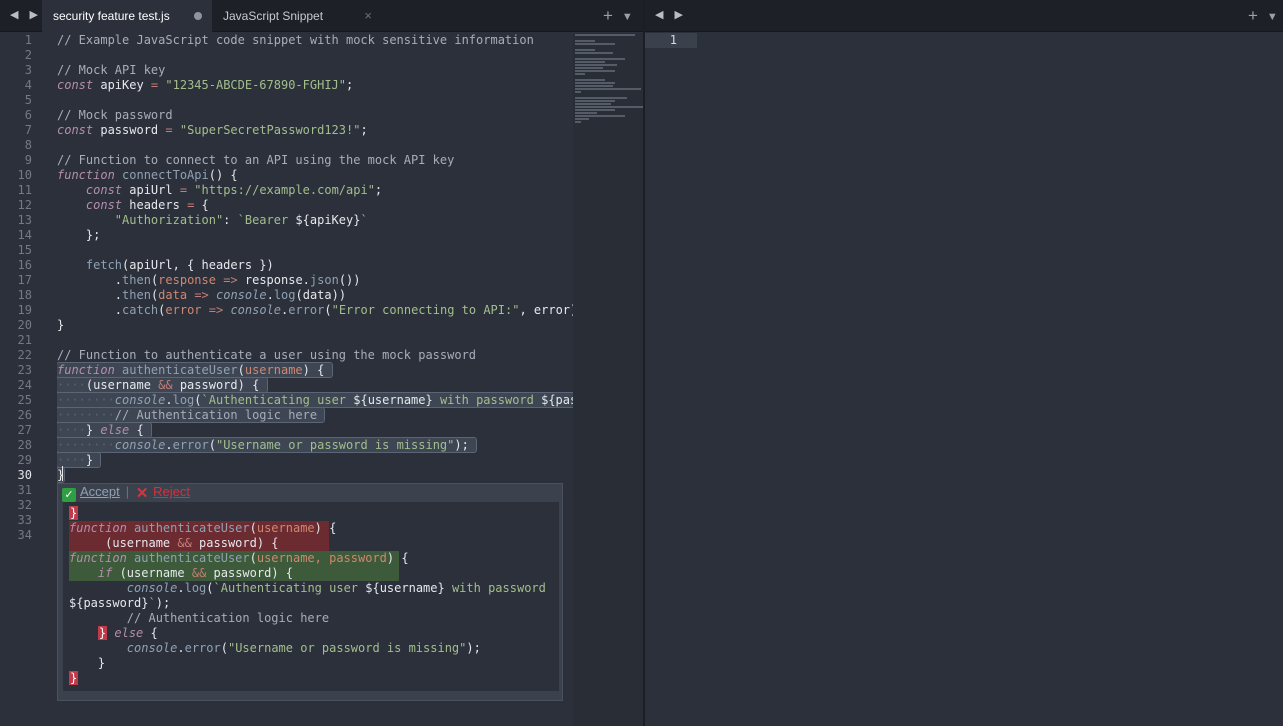 This screenshot has height=726, width=1283. Describe the element at coordinates (24, 535) in the screenshot. I see `line-number: 34` at that location.